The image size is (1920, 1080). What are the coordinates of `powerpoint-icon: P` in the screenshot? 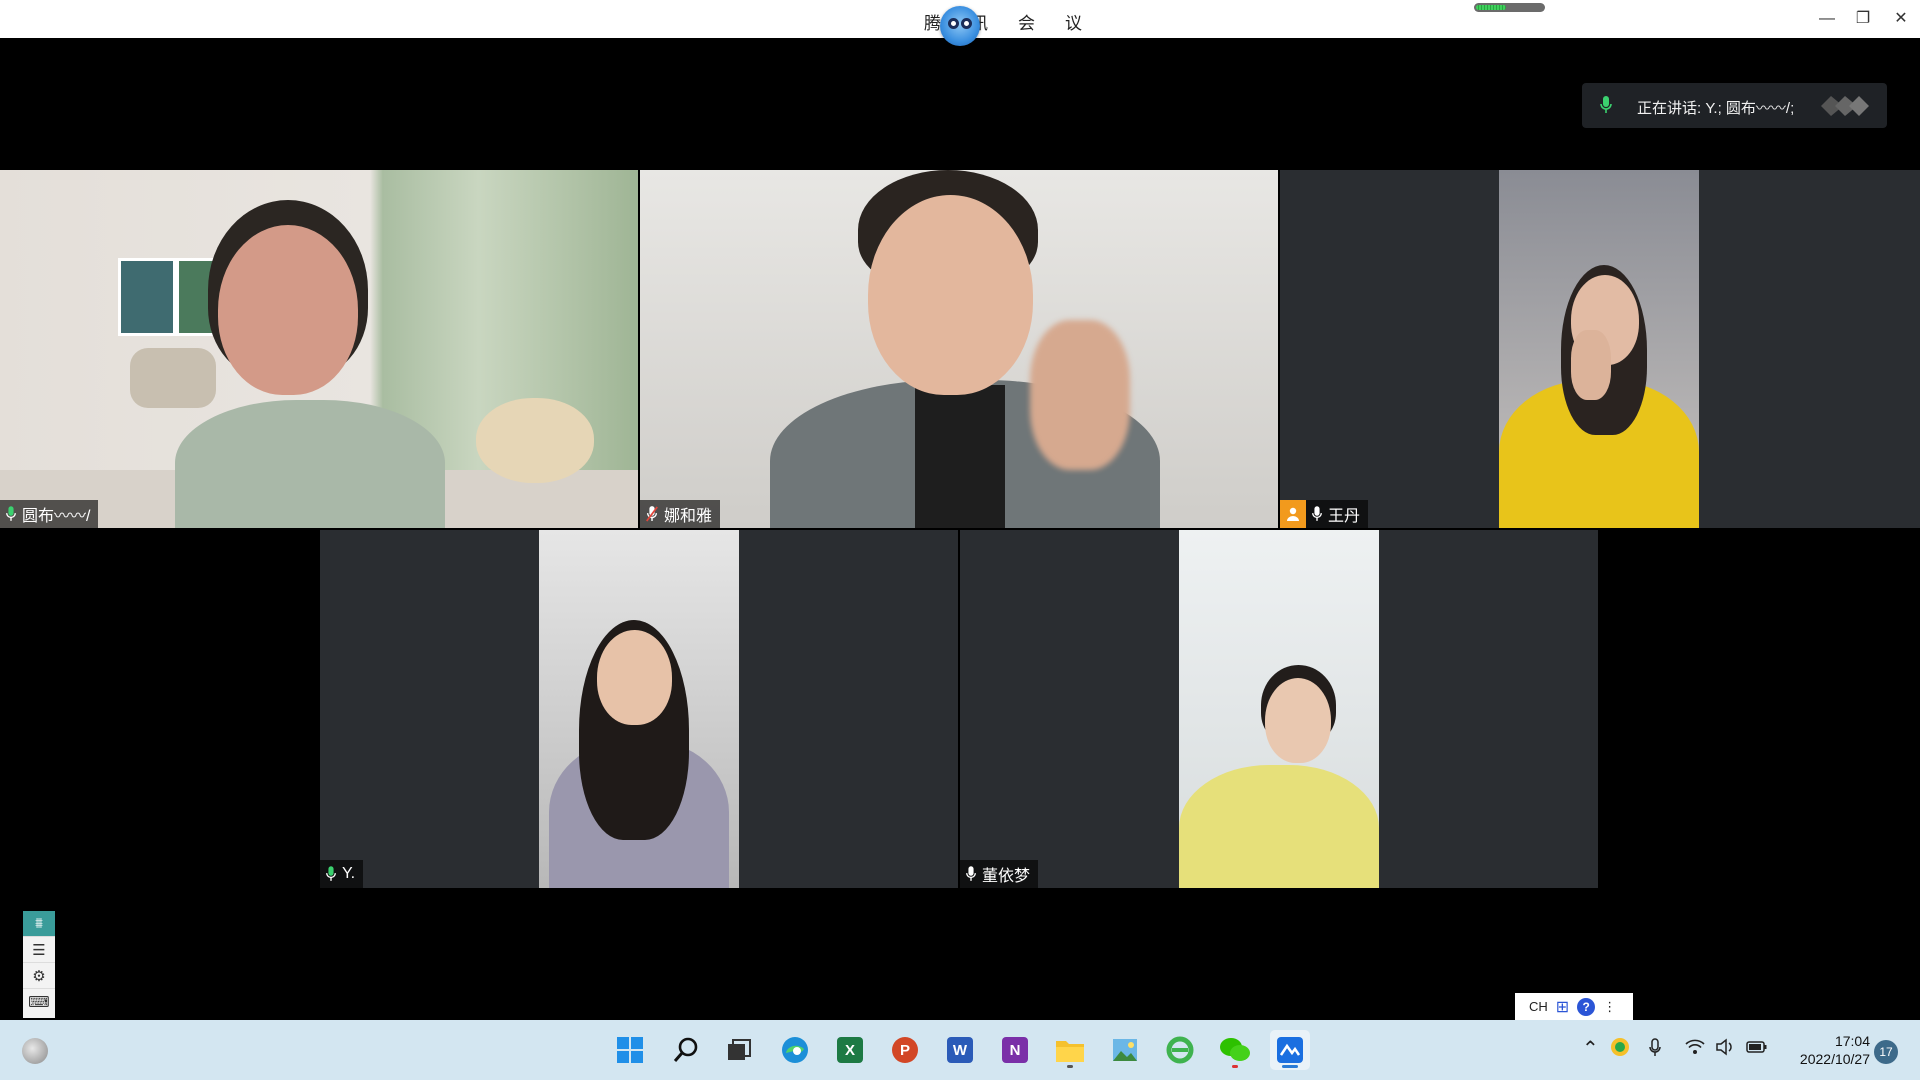 It's located at (905, 1050).